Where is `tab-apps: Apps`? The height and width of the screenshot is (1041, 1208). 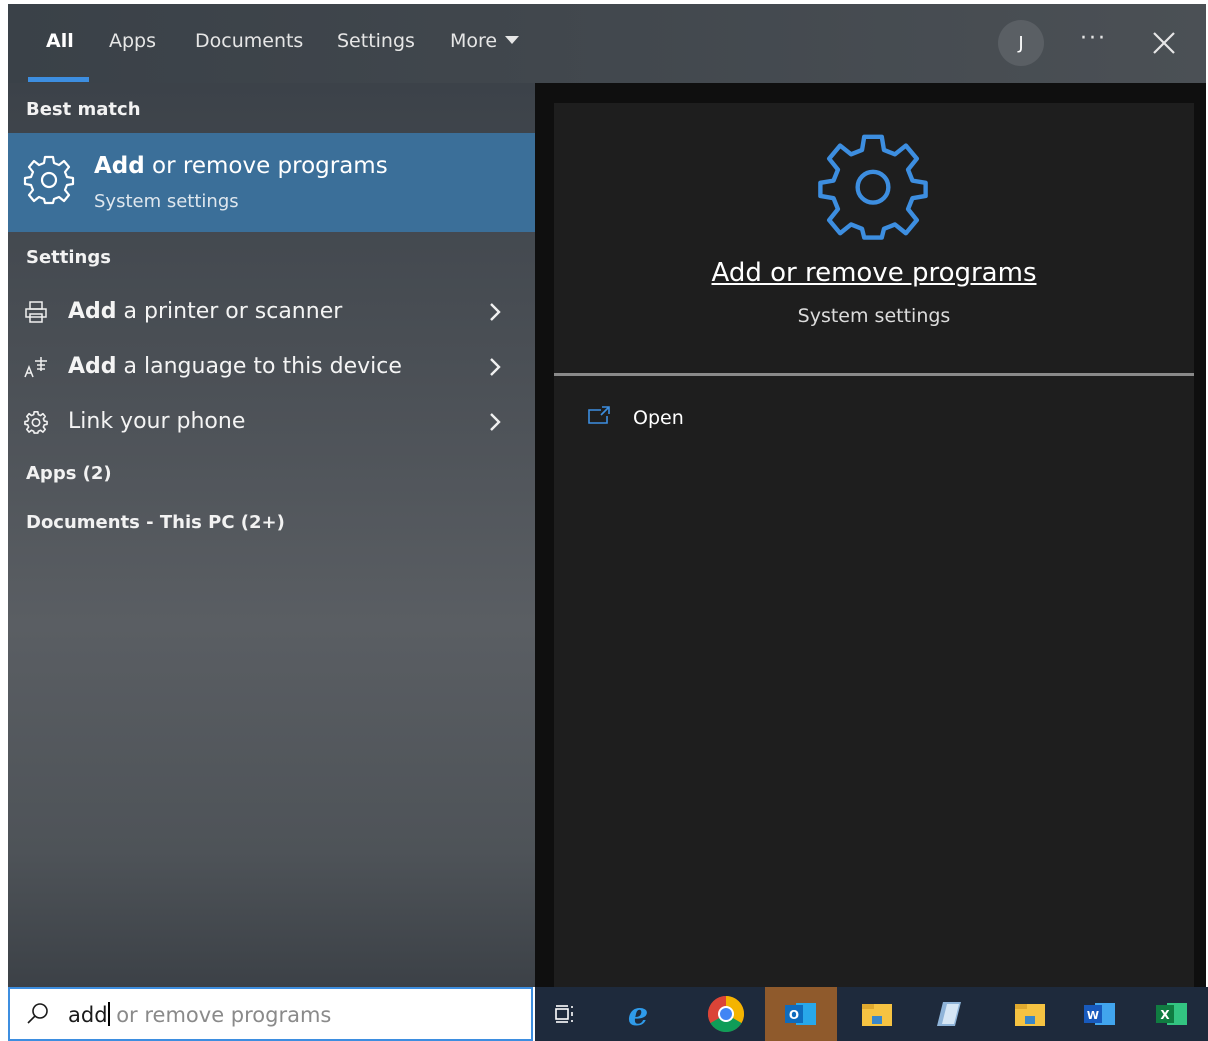
tab-apps: Apps is located at coordinates (132, 41).